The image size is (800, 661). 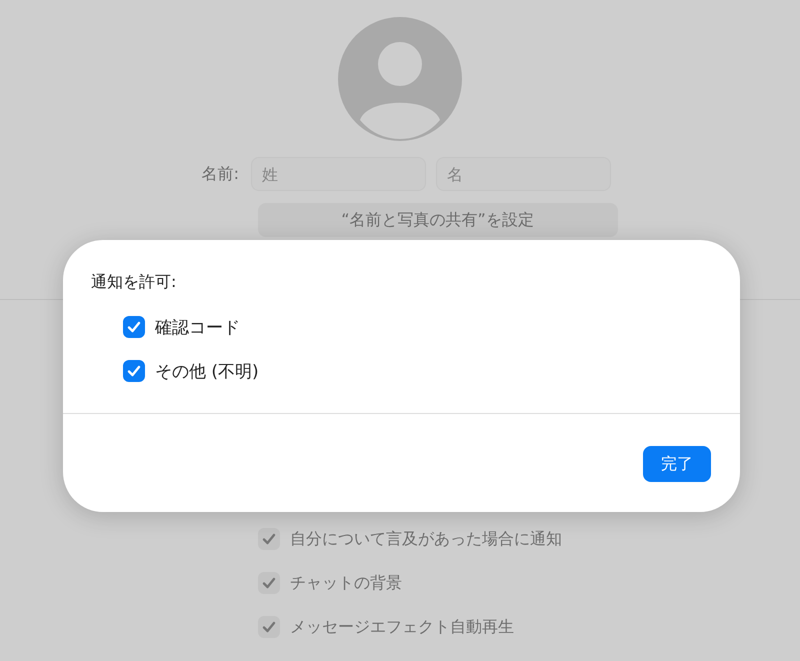 What do you see at coordinates (426, 539) in the screenshot?
I see `setting-label: 自分について言及があった場合に通知` at bounding box center [426, 539].